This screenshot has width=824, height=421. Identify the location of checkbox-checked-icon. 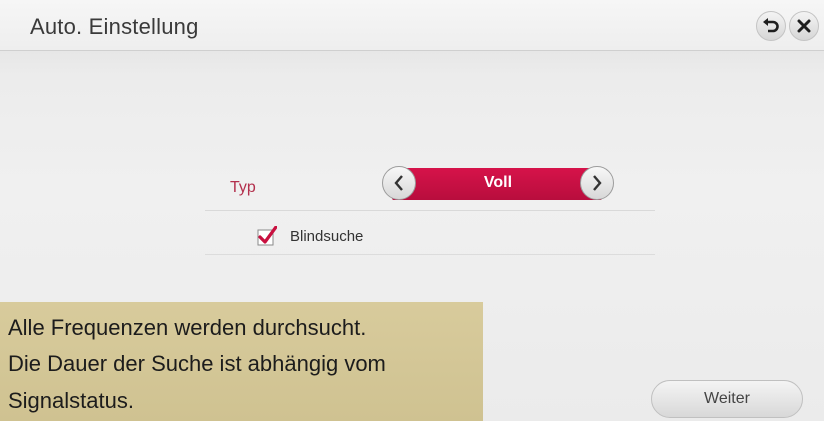
(267, 236).